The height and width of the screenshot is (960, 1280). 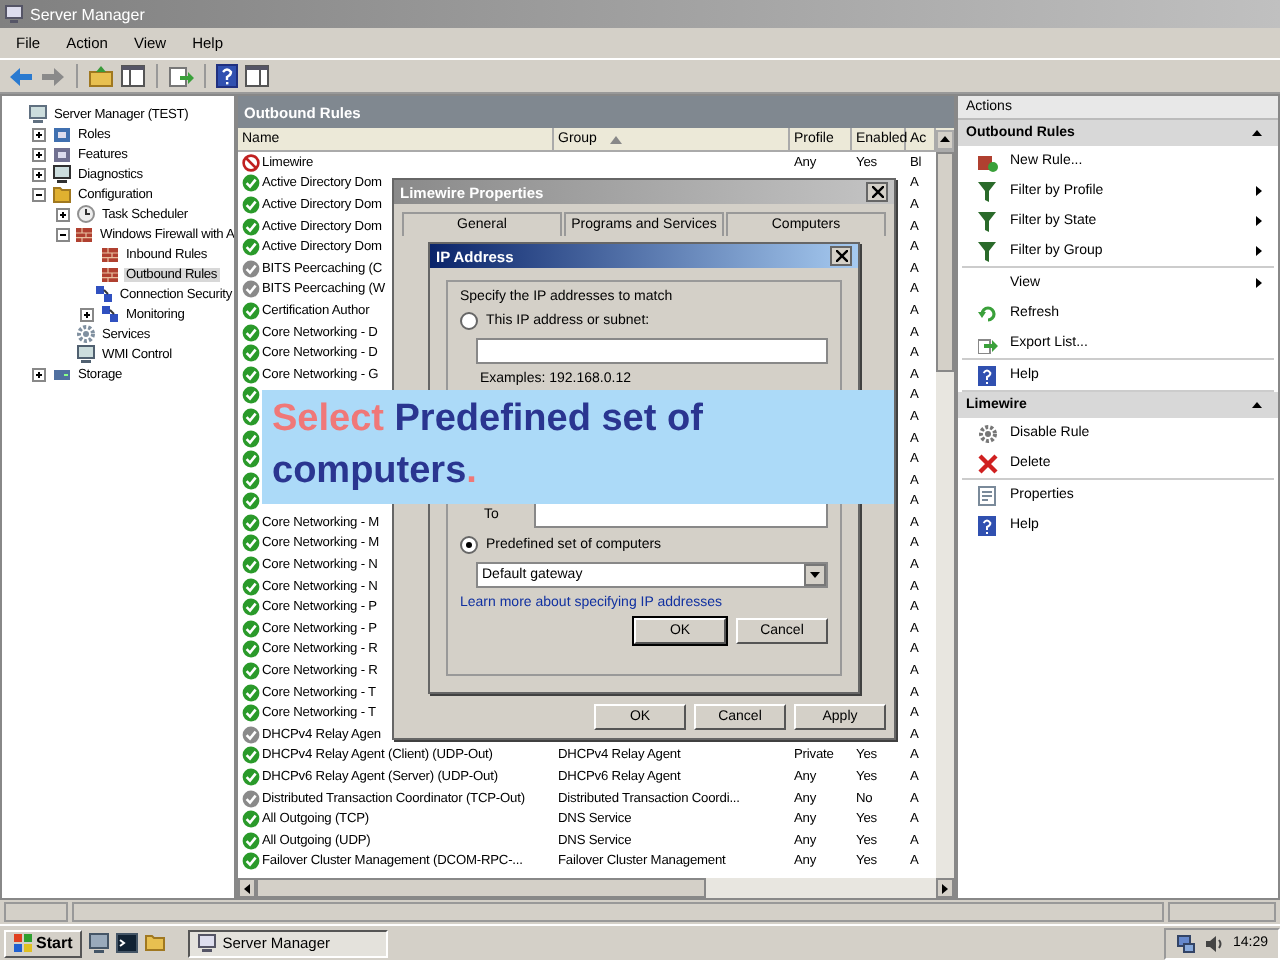 I want to click on folder-icon, so click(x=62, y=194).